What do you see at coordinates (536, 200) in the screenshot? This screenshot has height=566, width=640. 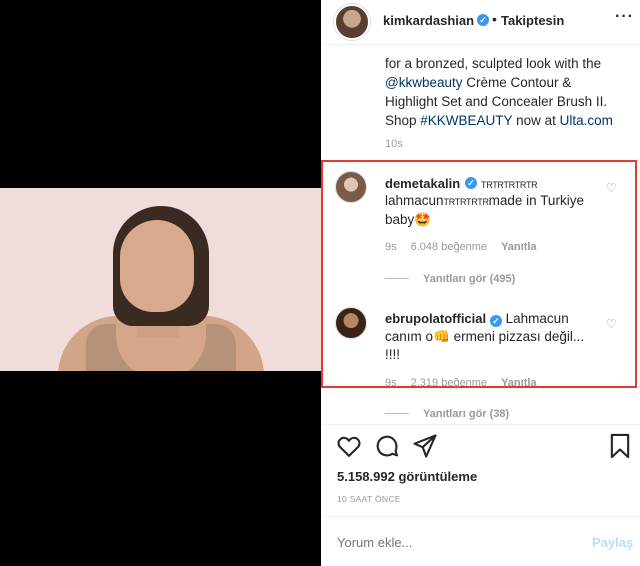 I see `comment-text-part: made in Turkiye` at bounding box center [536, 200].